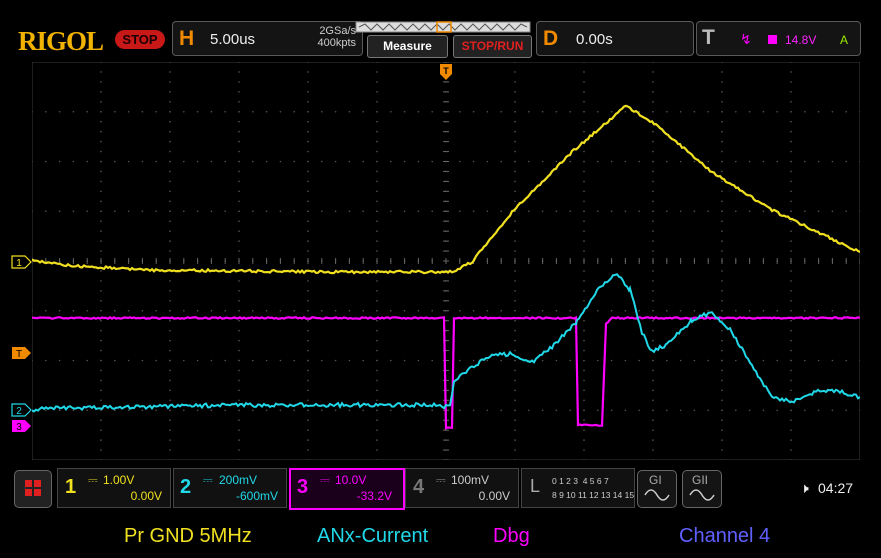 The image size is (881, 558). I want to click on trigger-mode: A, so click(844, 40).